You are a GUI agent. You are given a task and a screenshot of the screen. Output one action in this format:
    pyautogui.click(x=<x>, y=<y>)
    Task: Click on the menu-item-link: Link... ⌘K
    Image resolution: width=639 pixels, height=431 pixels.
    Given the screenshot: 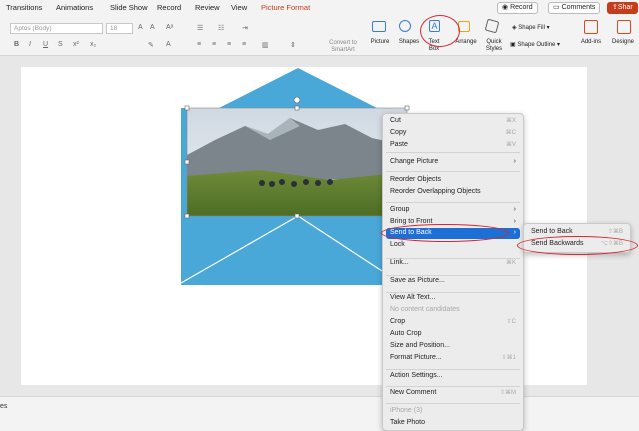 What is the action you would take?
    pyautogui.click(x=453, y=264)
    